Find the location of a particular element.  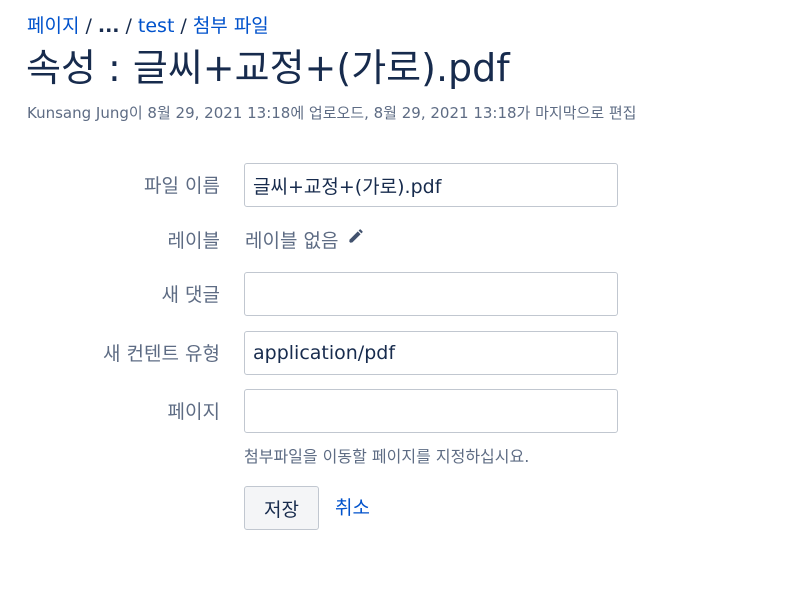

pencil-icon is located at coordinates (355, 240).